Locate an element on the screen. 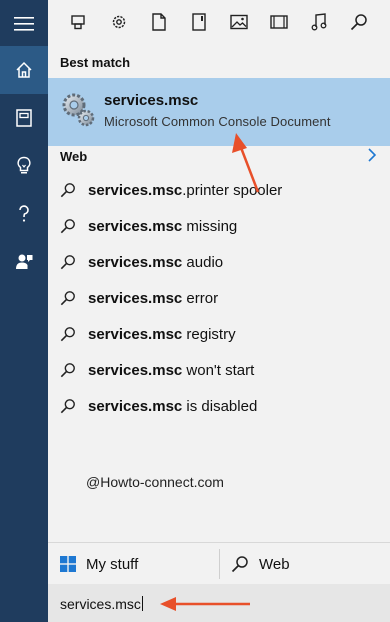  web-suggestion-text: services.msc.printer spooler is located at coordinates (185, 190).